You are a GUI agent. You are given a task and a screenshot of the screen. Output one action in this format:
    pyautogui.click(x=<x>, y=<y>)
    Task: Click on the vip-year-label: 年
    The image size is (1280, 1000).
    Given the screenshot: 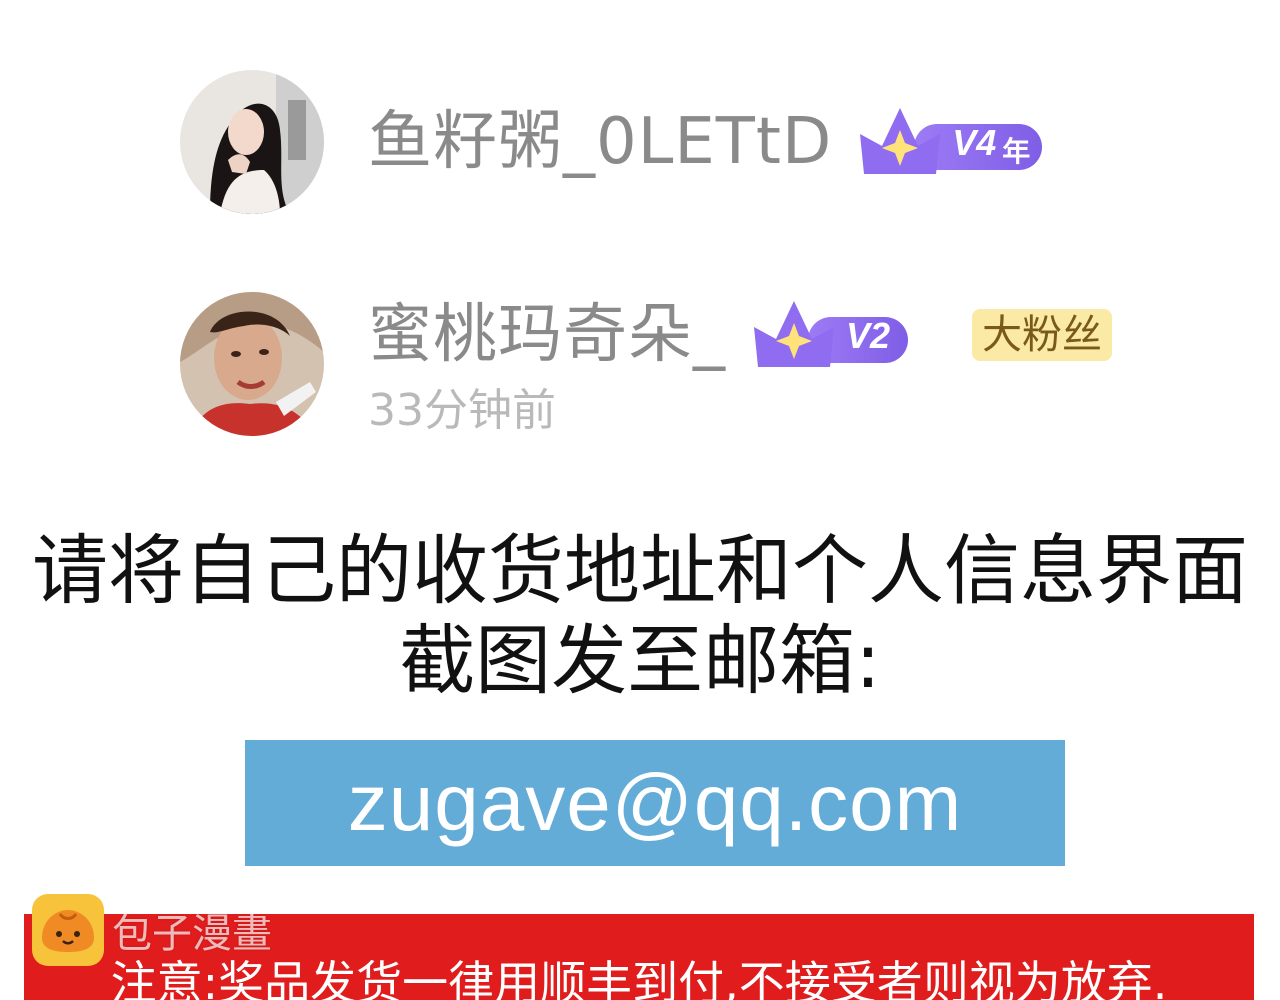 What is the action you would take?
    pyautogui.click(x=1016, y=151)
    